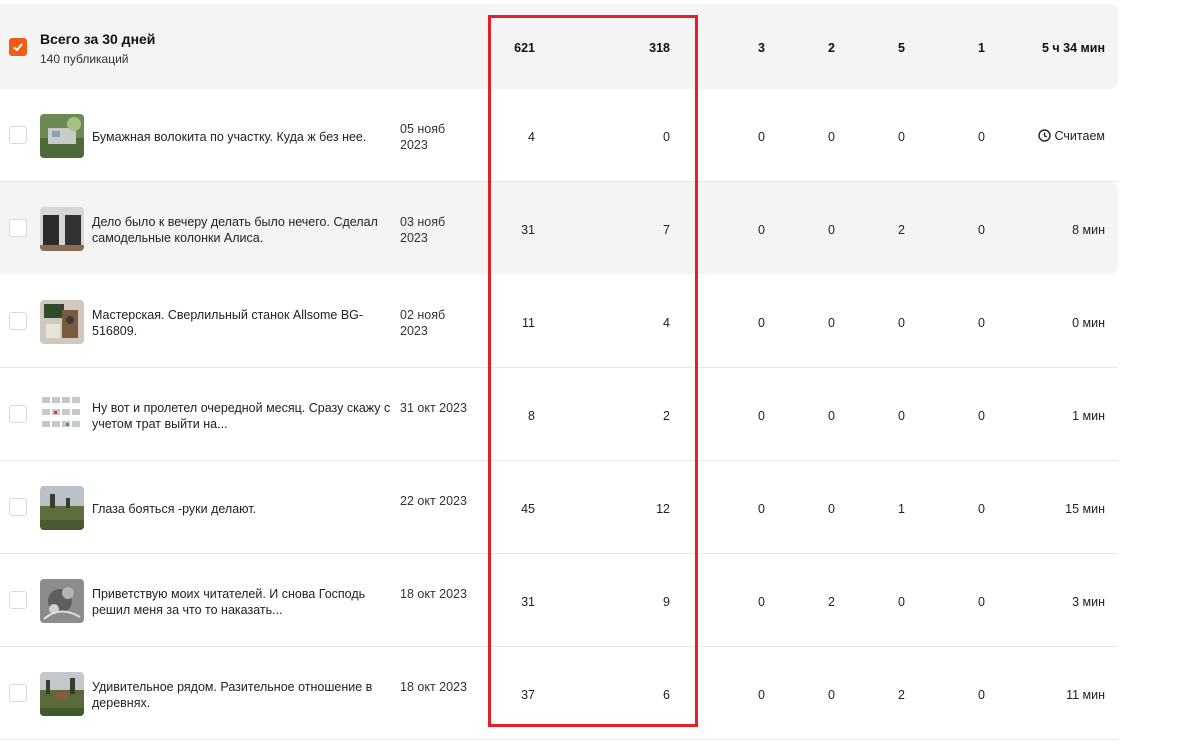 This screenshot has width=1189, height=750. Describe the element at coordinates (666, 602) in the screenshot. I see `cell-value: 9` at that location.